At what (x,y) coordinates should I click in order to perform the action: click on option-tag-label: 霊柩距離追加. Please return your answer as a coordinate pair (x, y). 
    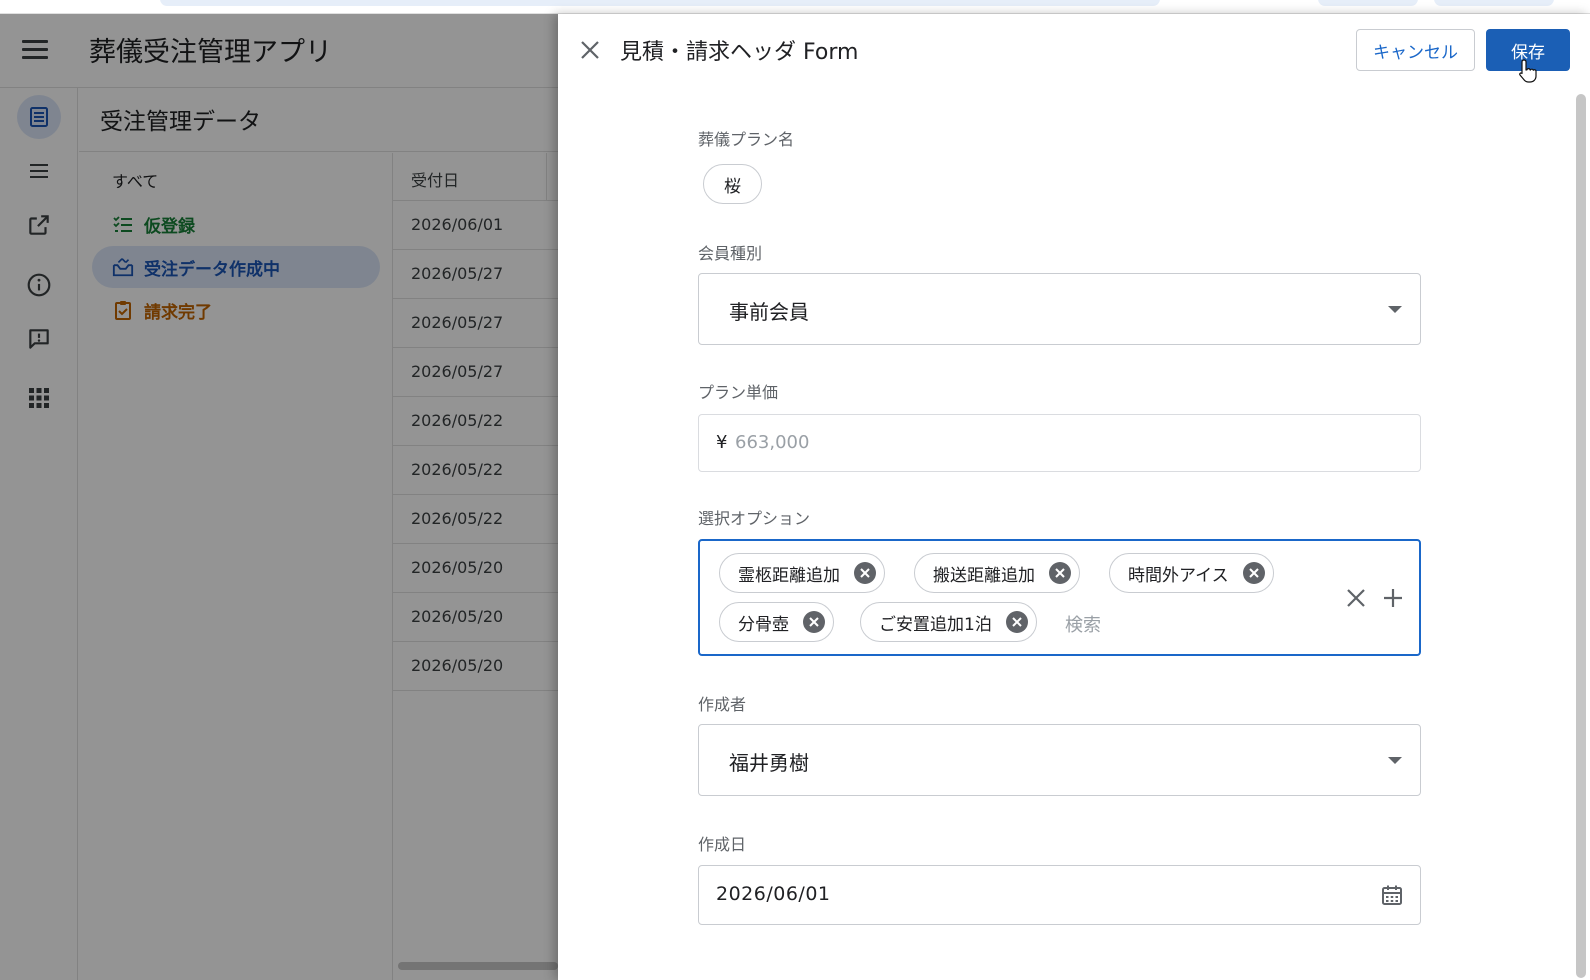
    Looking at the image, I should click on (789, 575).